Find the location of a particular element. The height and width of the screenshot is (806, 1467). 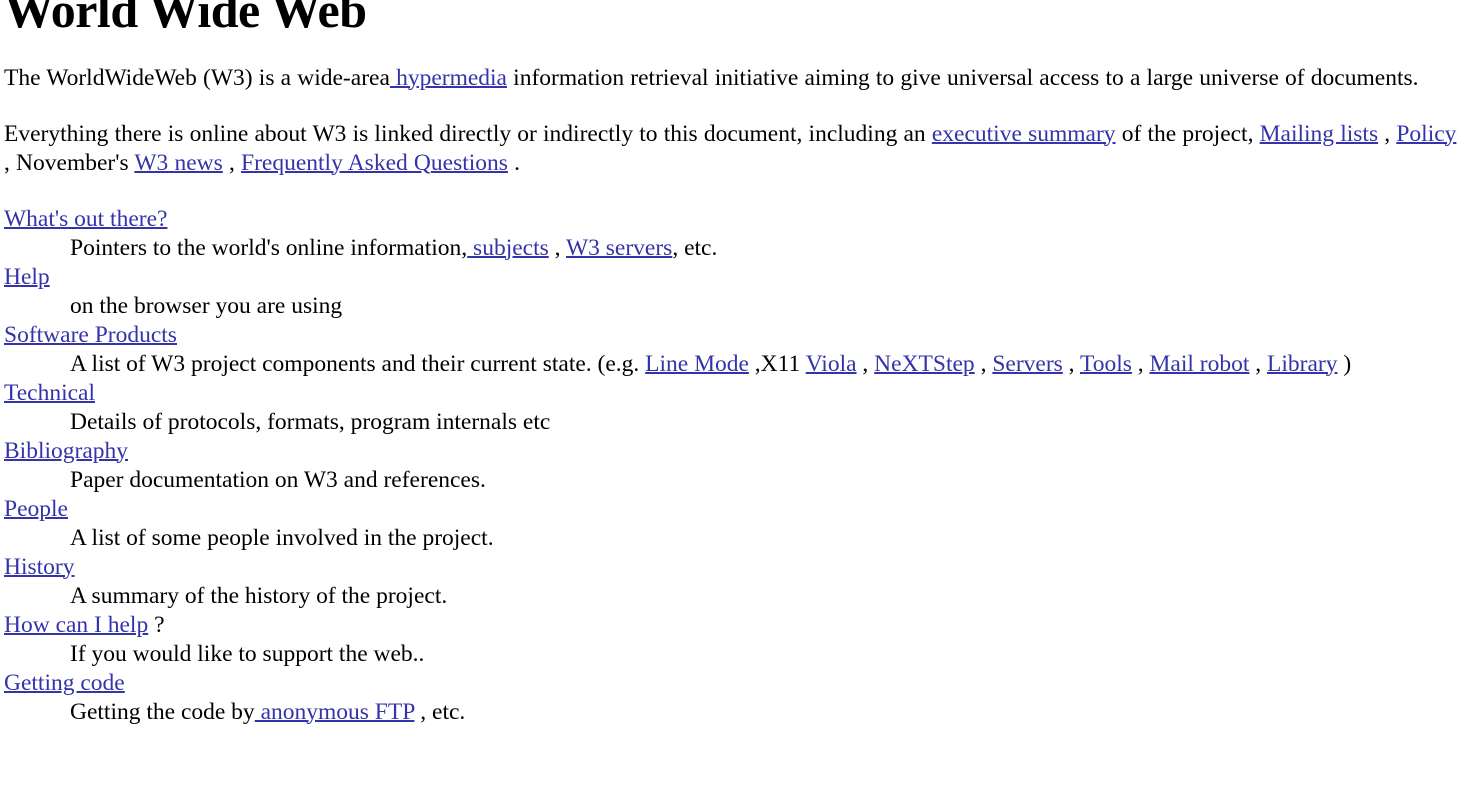

intro-p2-sep-3: , is located at coordinates (232, 162).